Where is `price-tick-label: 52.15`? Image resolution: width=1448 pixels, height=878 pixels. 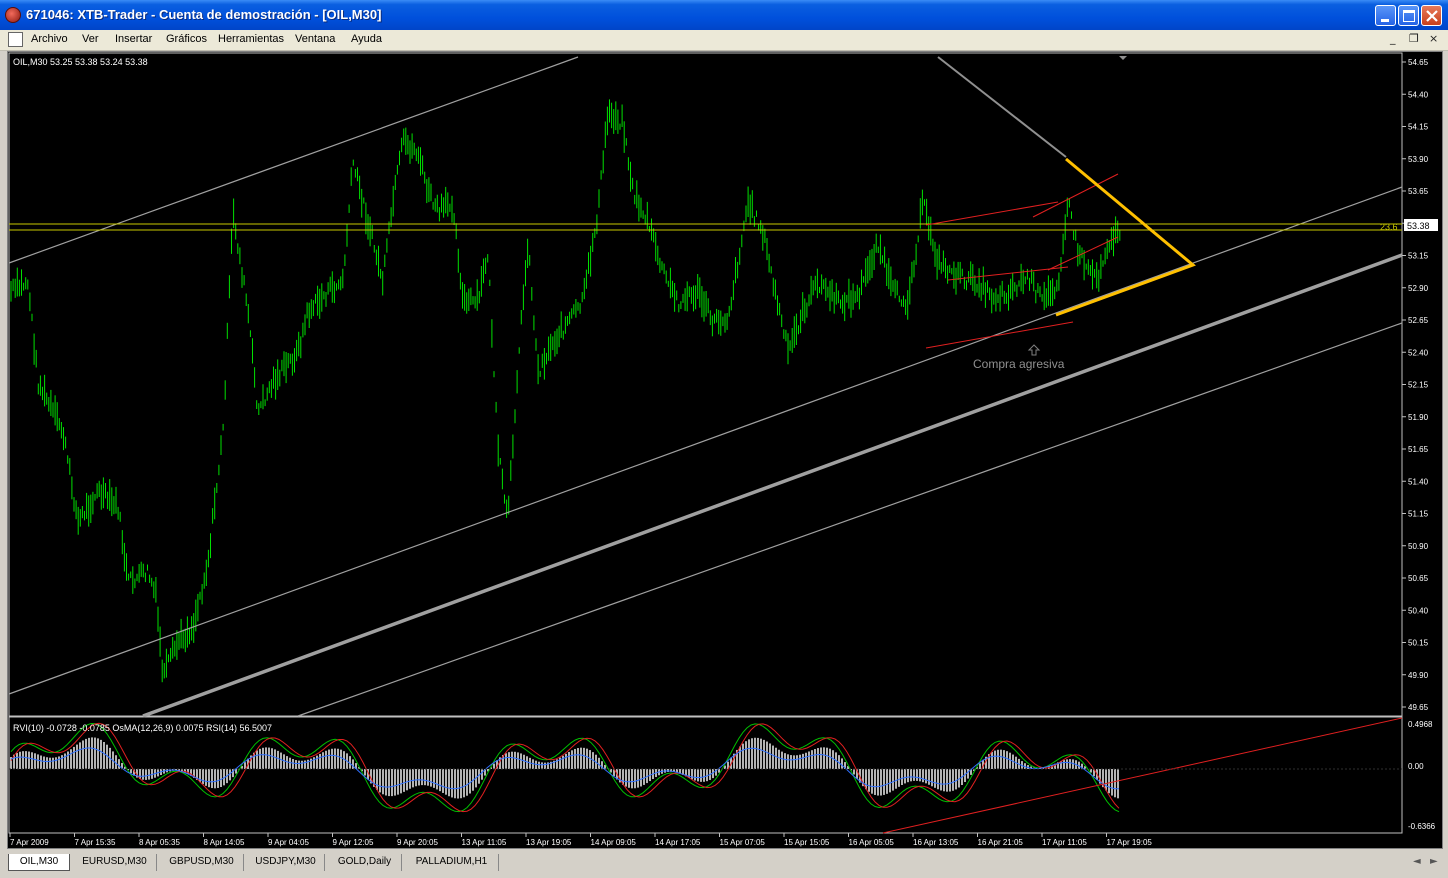
price-tick-label: 52.15 is located at coordinates (1418, 385).